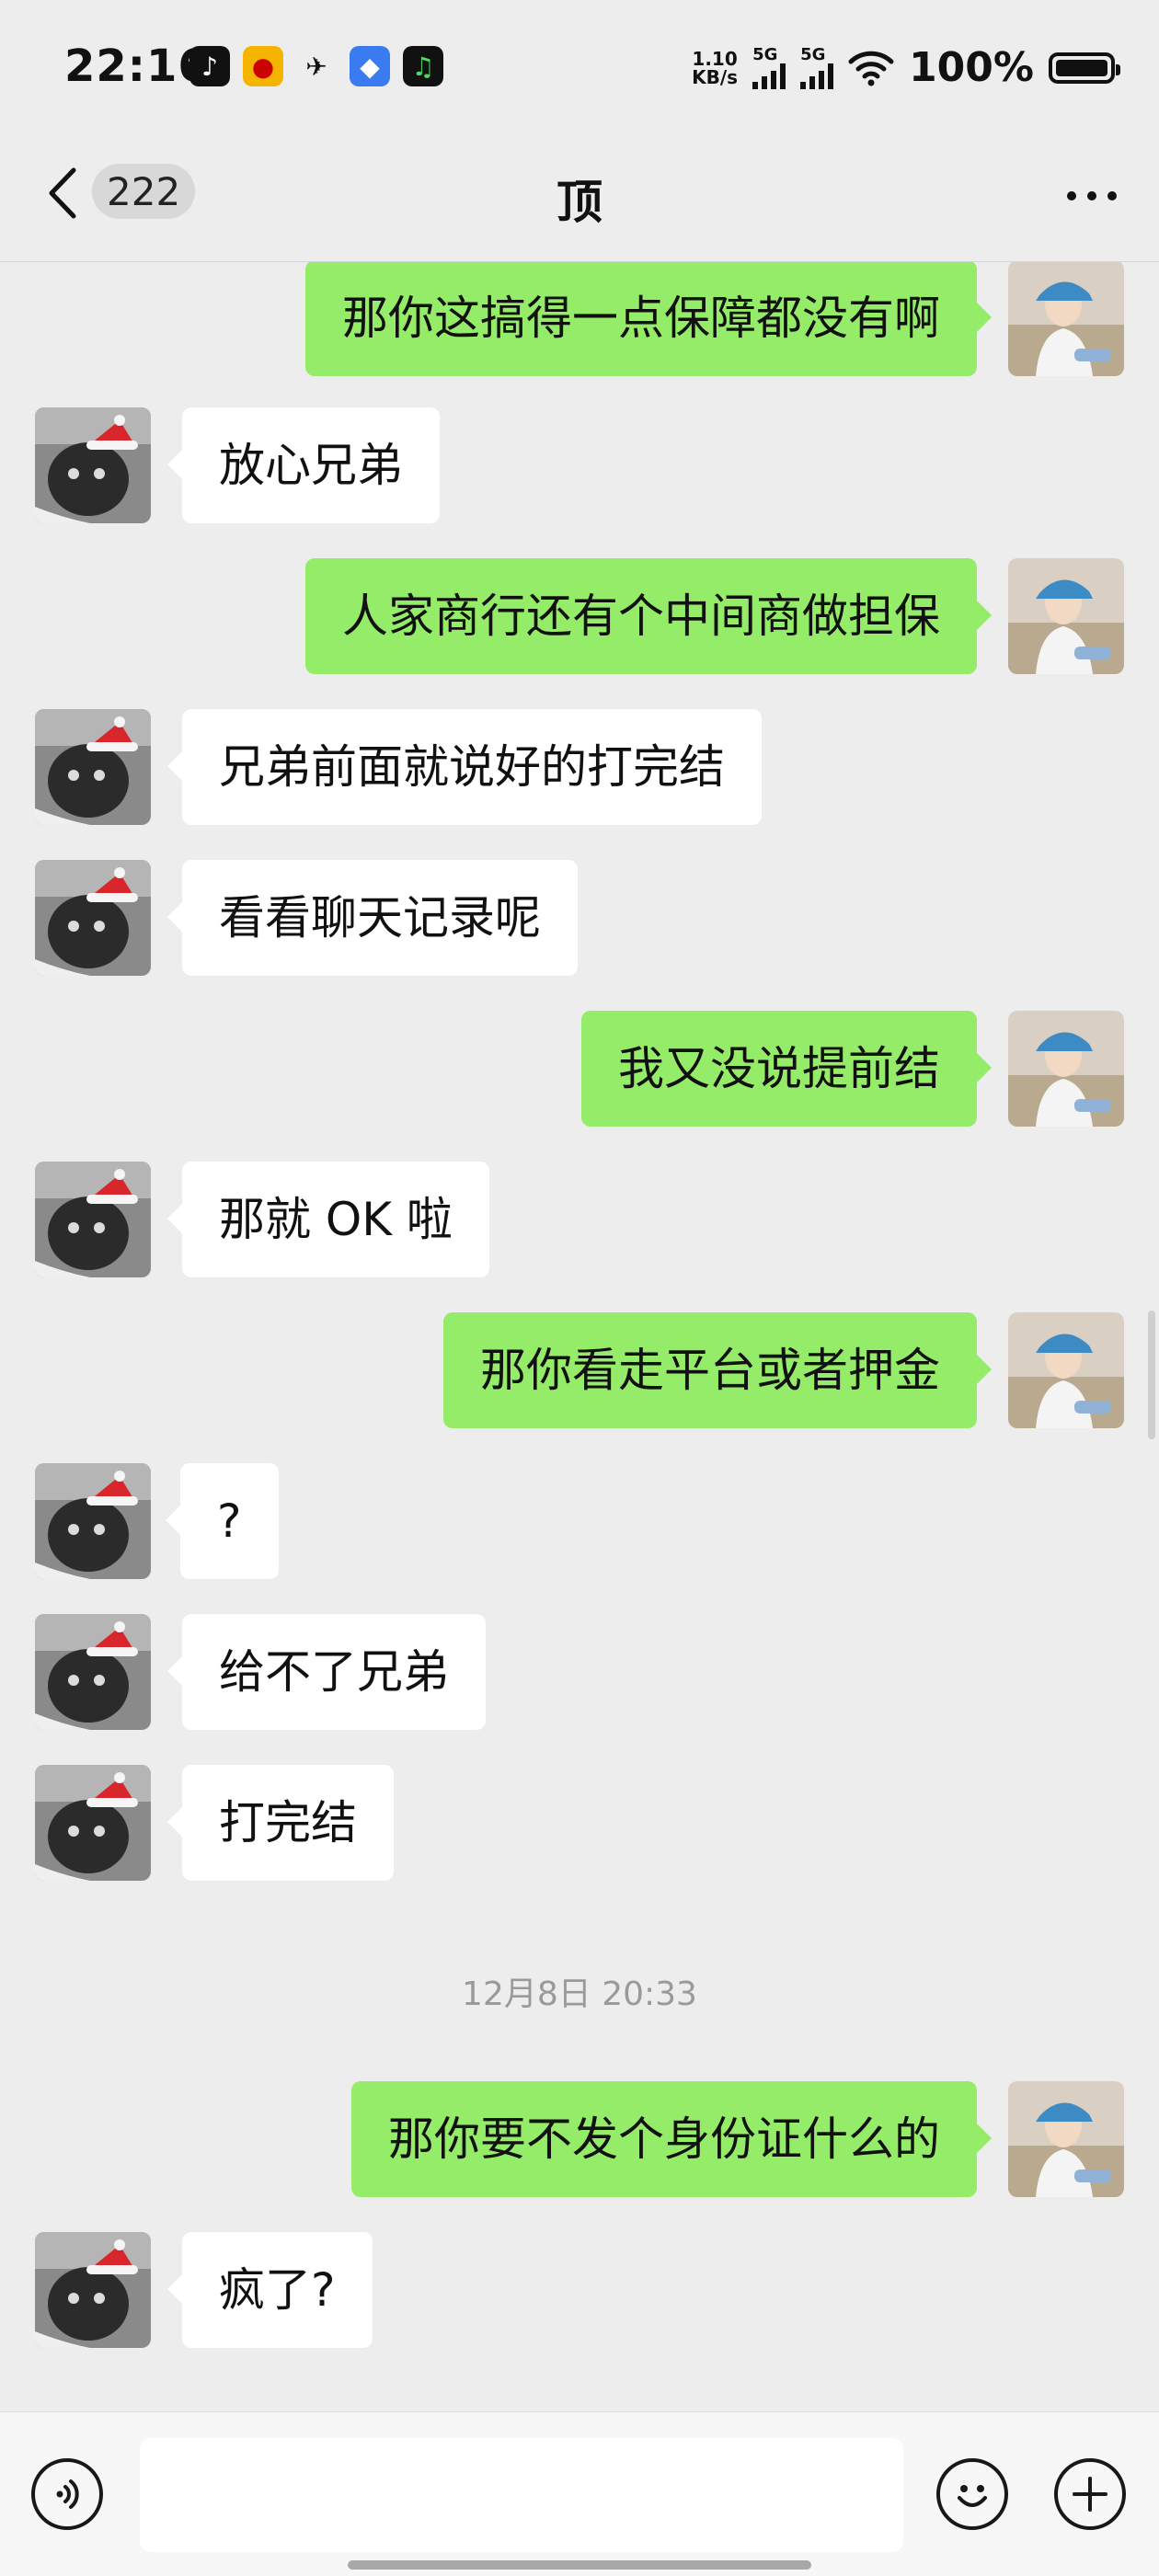 This screenshot has width=1159, height=2576. I want to click on message-bubble: ?, so click(222, 1521).